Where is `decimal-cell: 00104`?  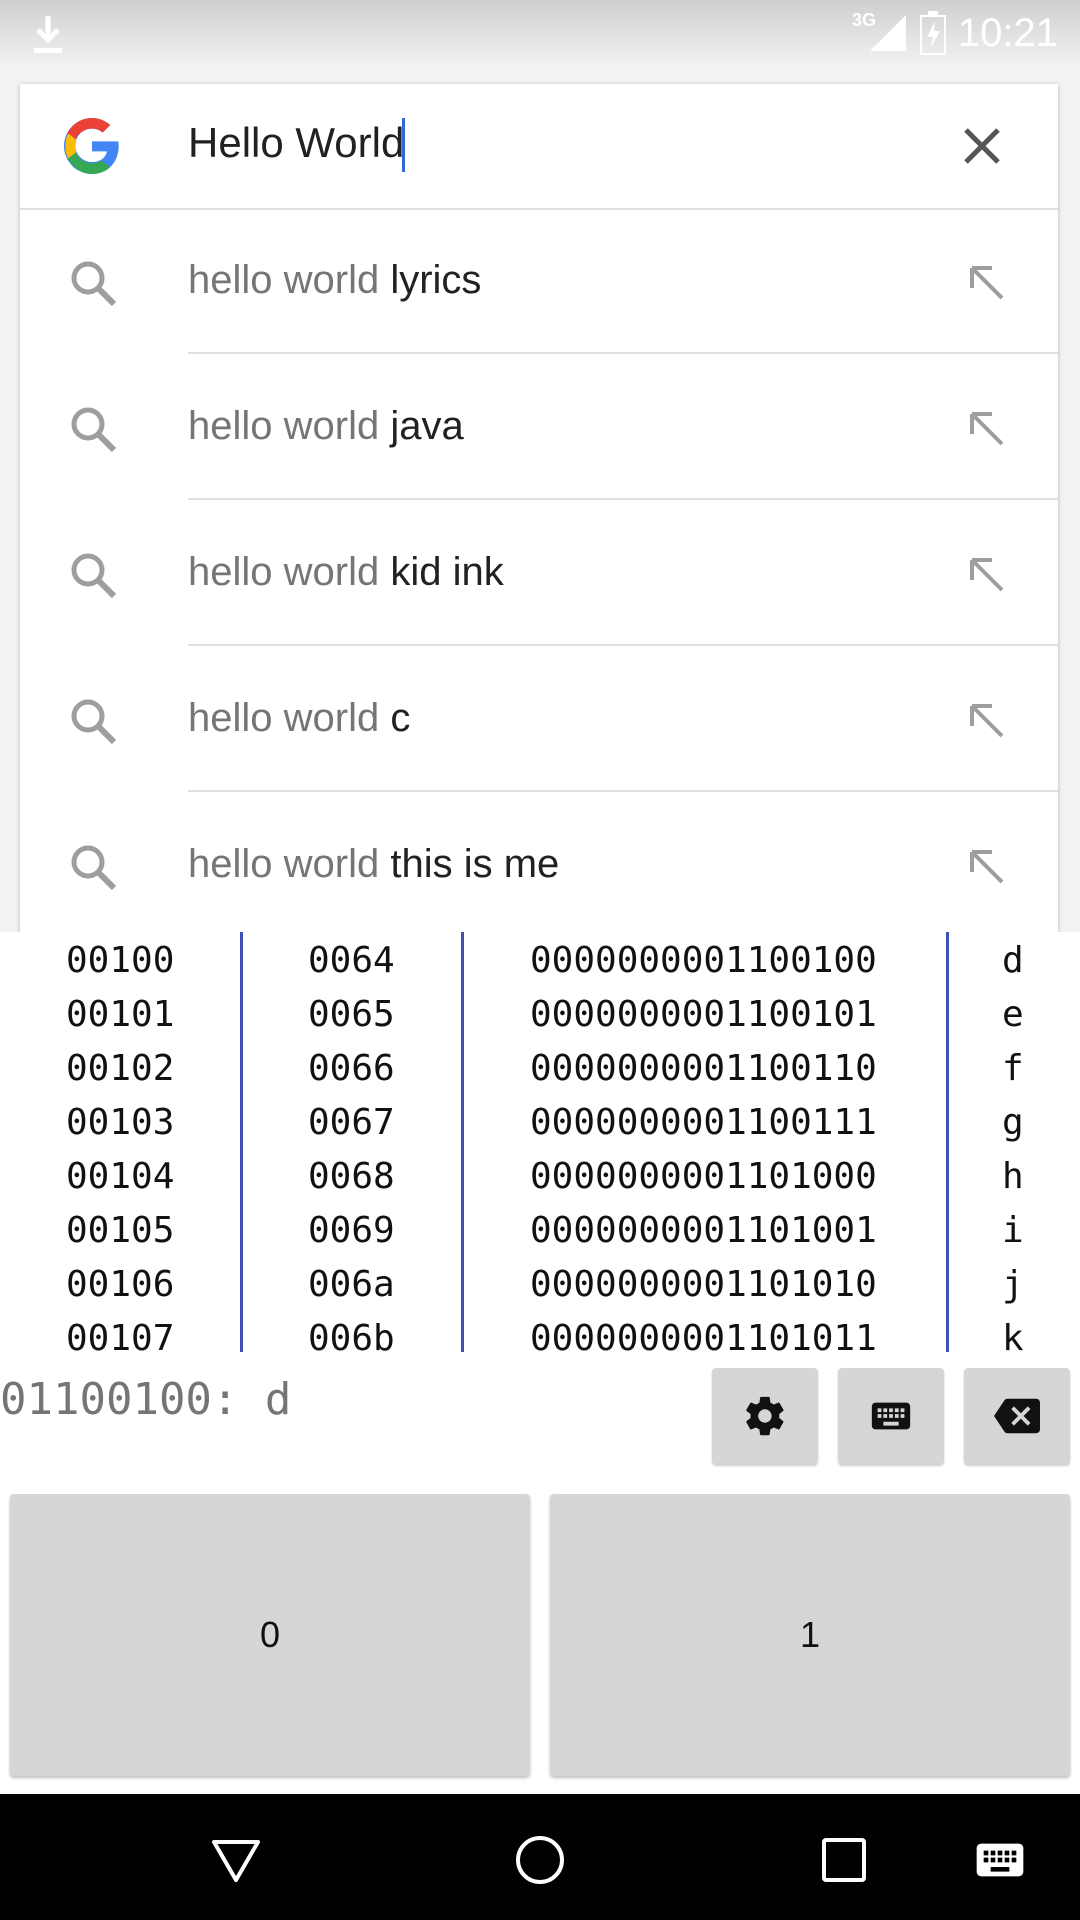 decimal-cell: 00104 is located at coordinates (120, 1176).